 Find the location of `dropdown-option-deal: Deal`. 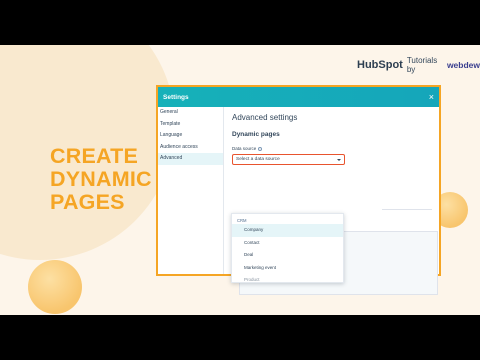

dropdown-option-deal: Deal is located at coordinates (287, 255).